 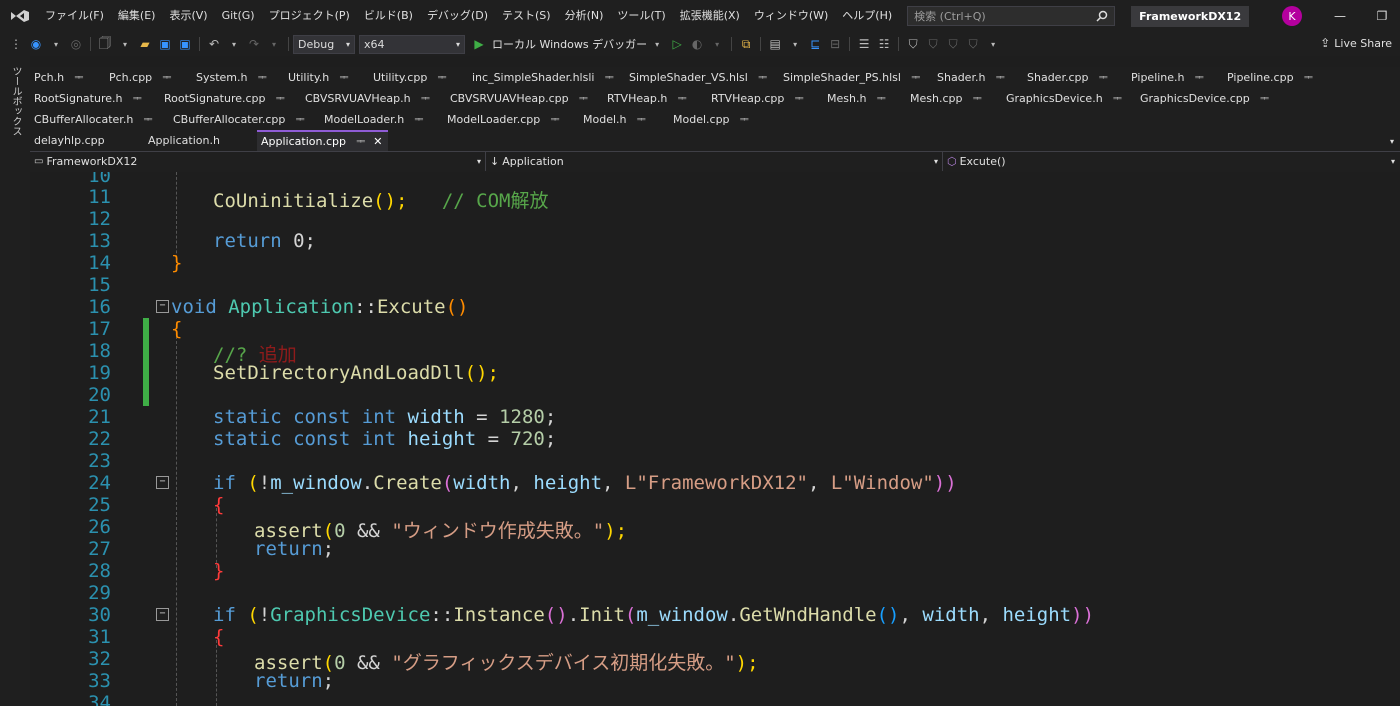 I want to click on project-select: ▭ FrameworkDX12 ▾, so click(x=258, y=161).